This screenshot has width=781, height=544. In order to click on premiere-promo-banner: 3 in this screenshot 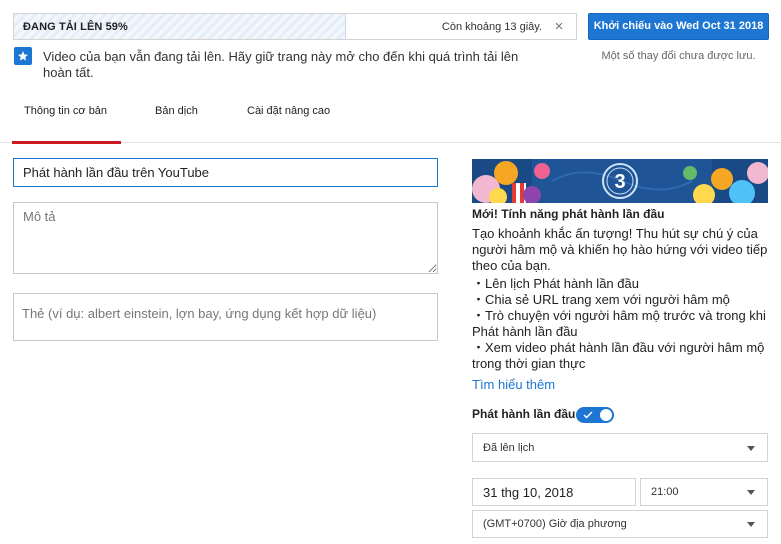, I will do `click(620, 181)`.